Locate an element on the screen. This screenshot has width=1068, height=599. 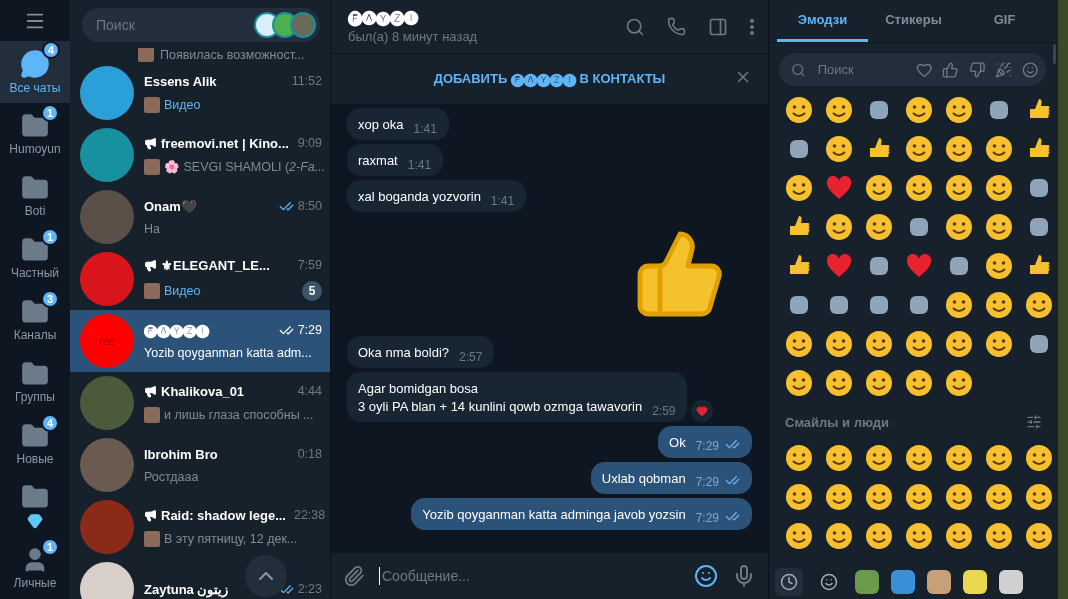
chat-title: 🅕🅐🅨🅩🅘 is located at coordinates (384, 17).